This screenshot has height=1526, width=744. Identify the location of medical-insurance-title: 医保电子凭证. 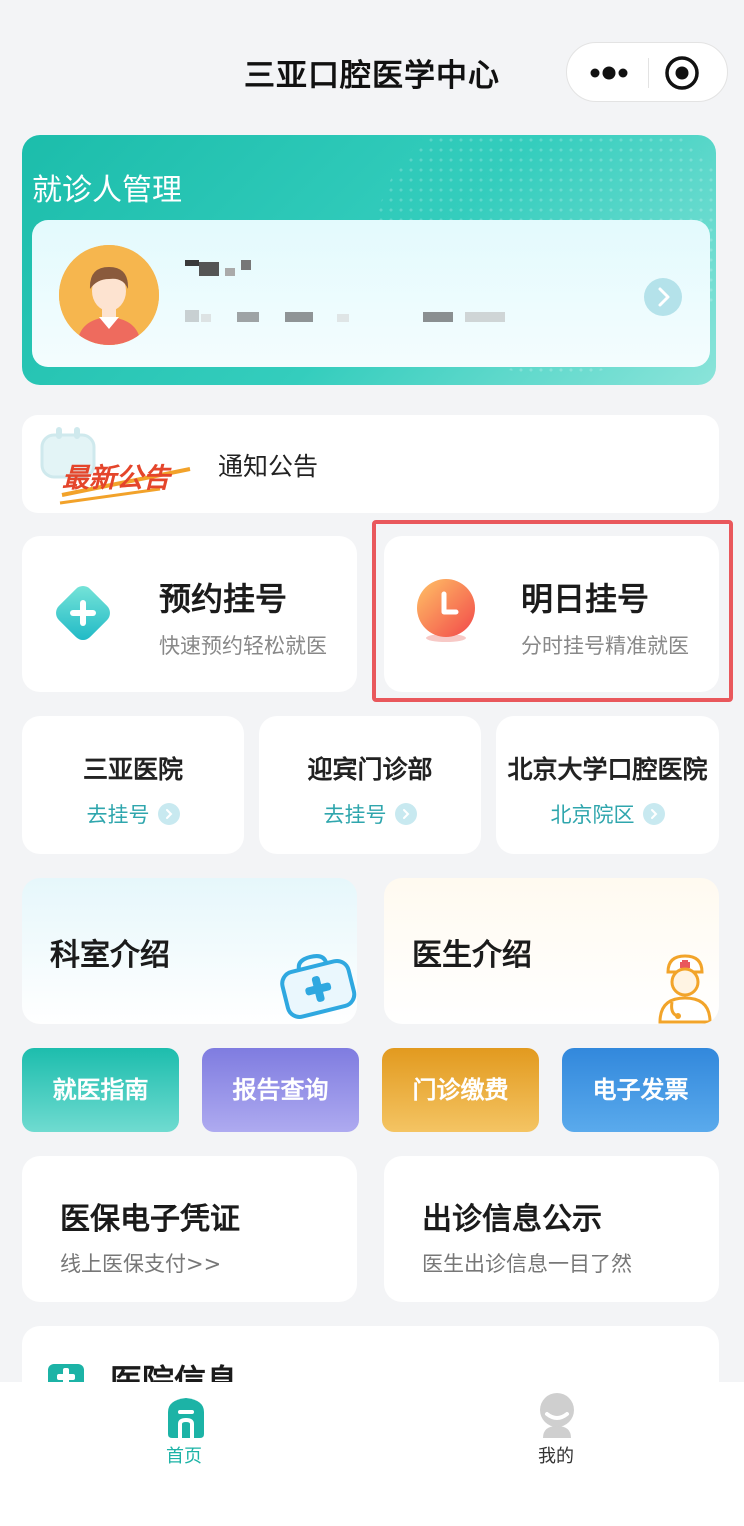
(150, 1219).